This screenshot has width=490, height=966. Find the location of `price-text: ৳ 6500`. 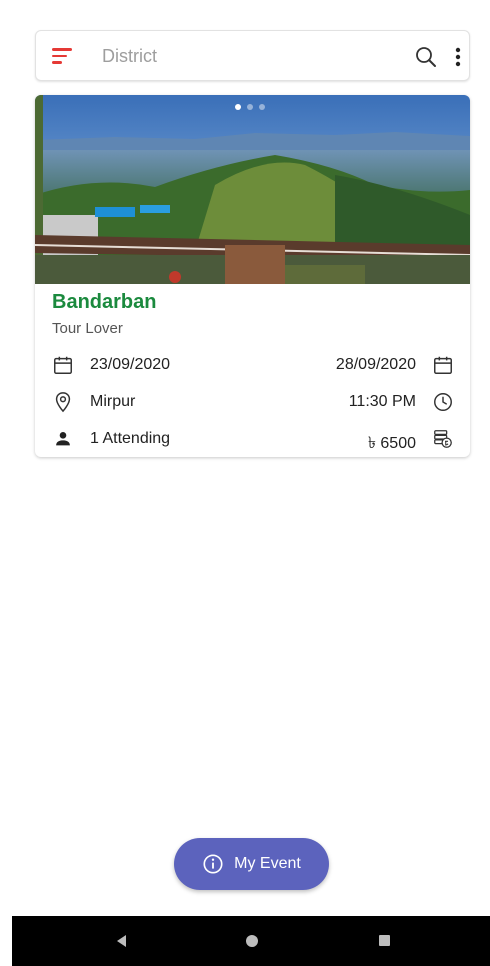

price-text: ৳ 6500 is located at coordinates (391, 443).